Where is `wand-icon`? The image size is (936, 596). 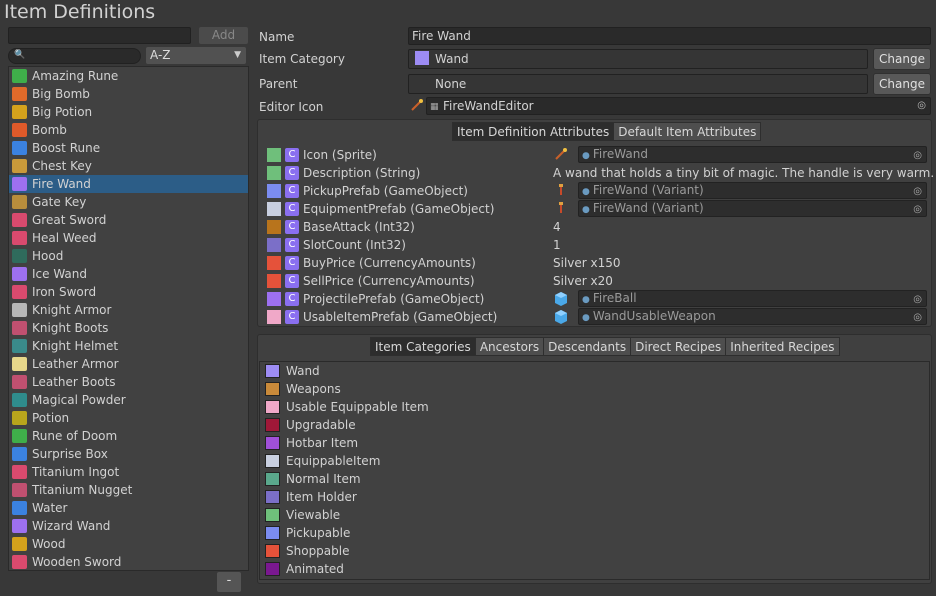 wand-icon is located at coordinates (561, 155).